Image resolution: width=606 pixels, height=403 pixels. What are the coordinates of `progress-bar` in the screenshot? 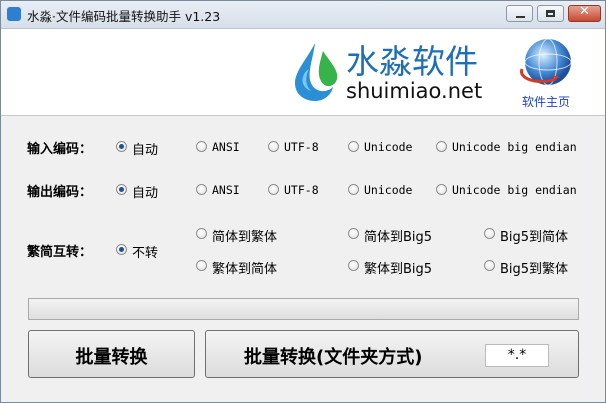 It's located at (303, 309).